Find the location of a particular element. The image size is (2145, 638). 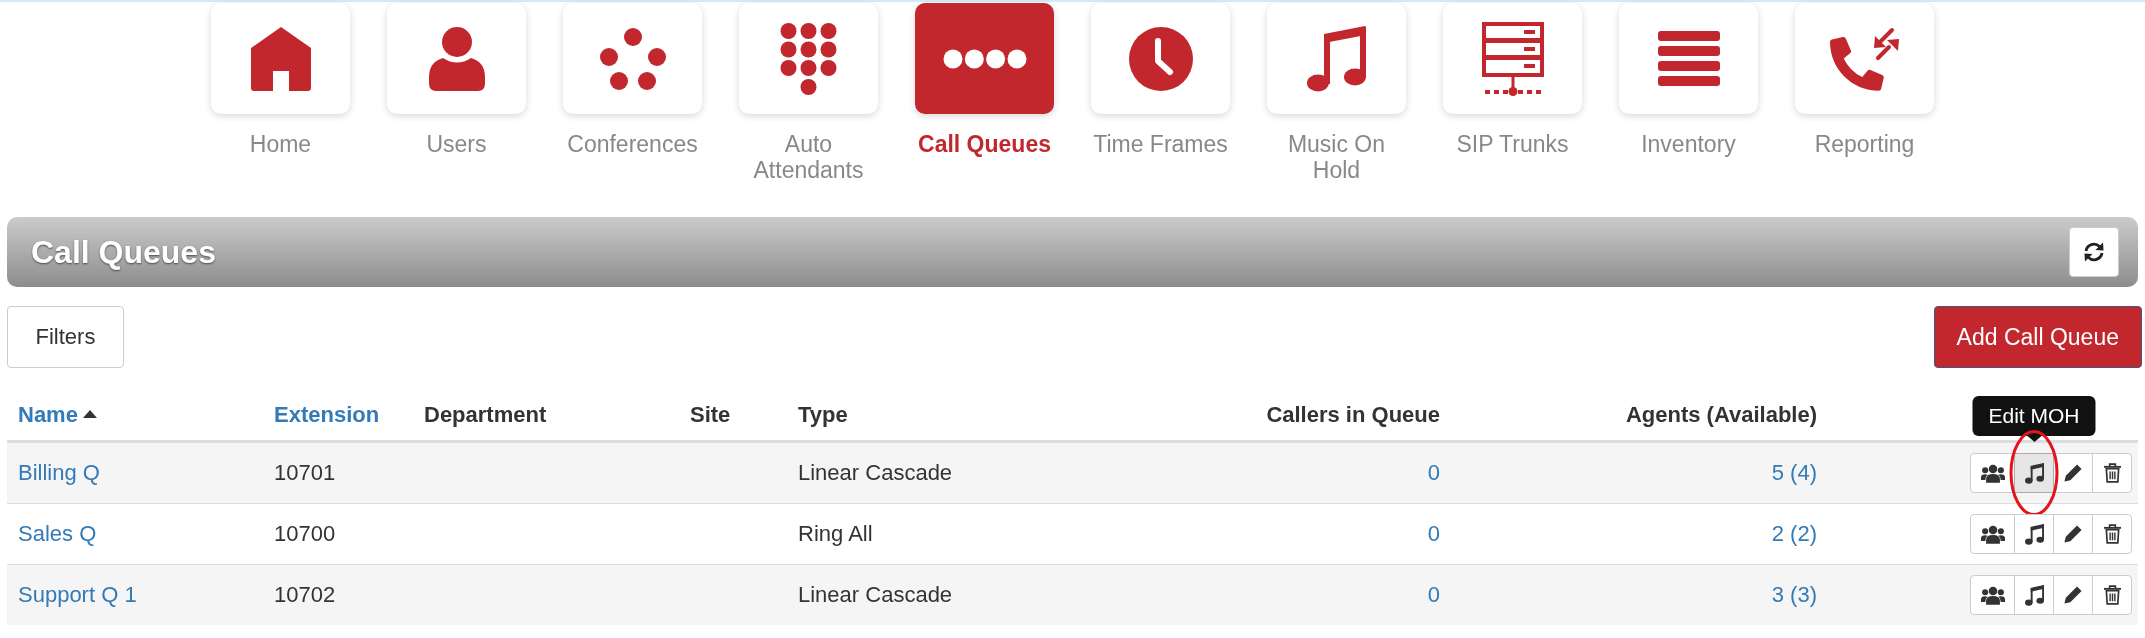

clock-icon is located at coordinates (1160, 58).